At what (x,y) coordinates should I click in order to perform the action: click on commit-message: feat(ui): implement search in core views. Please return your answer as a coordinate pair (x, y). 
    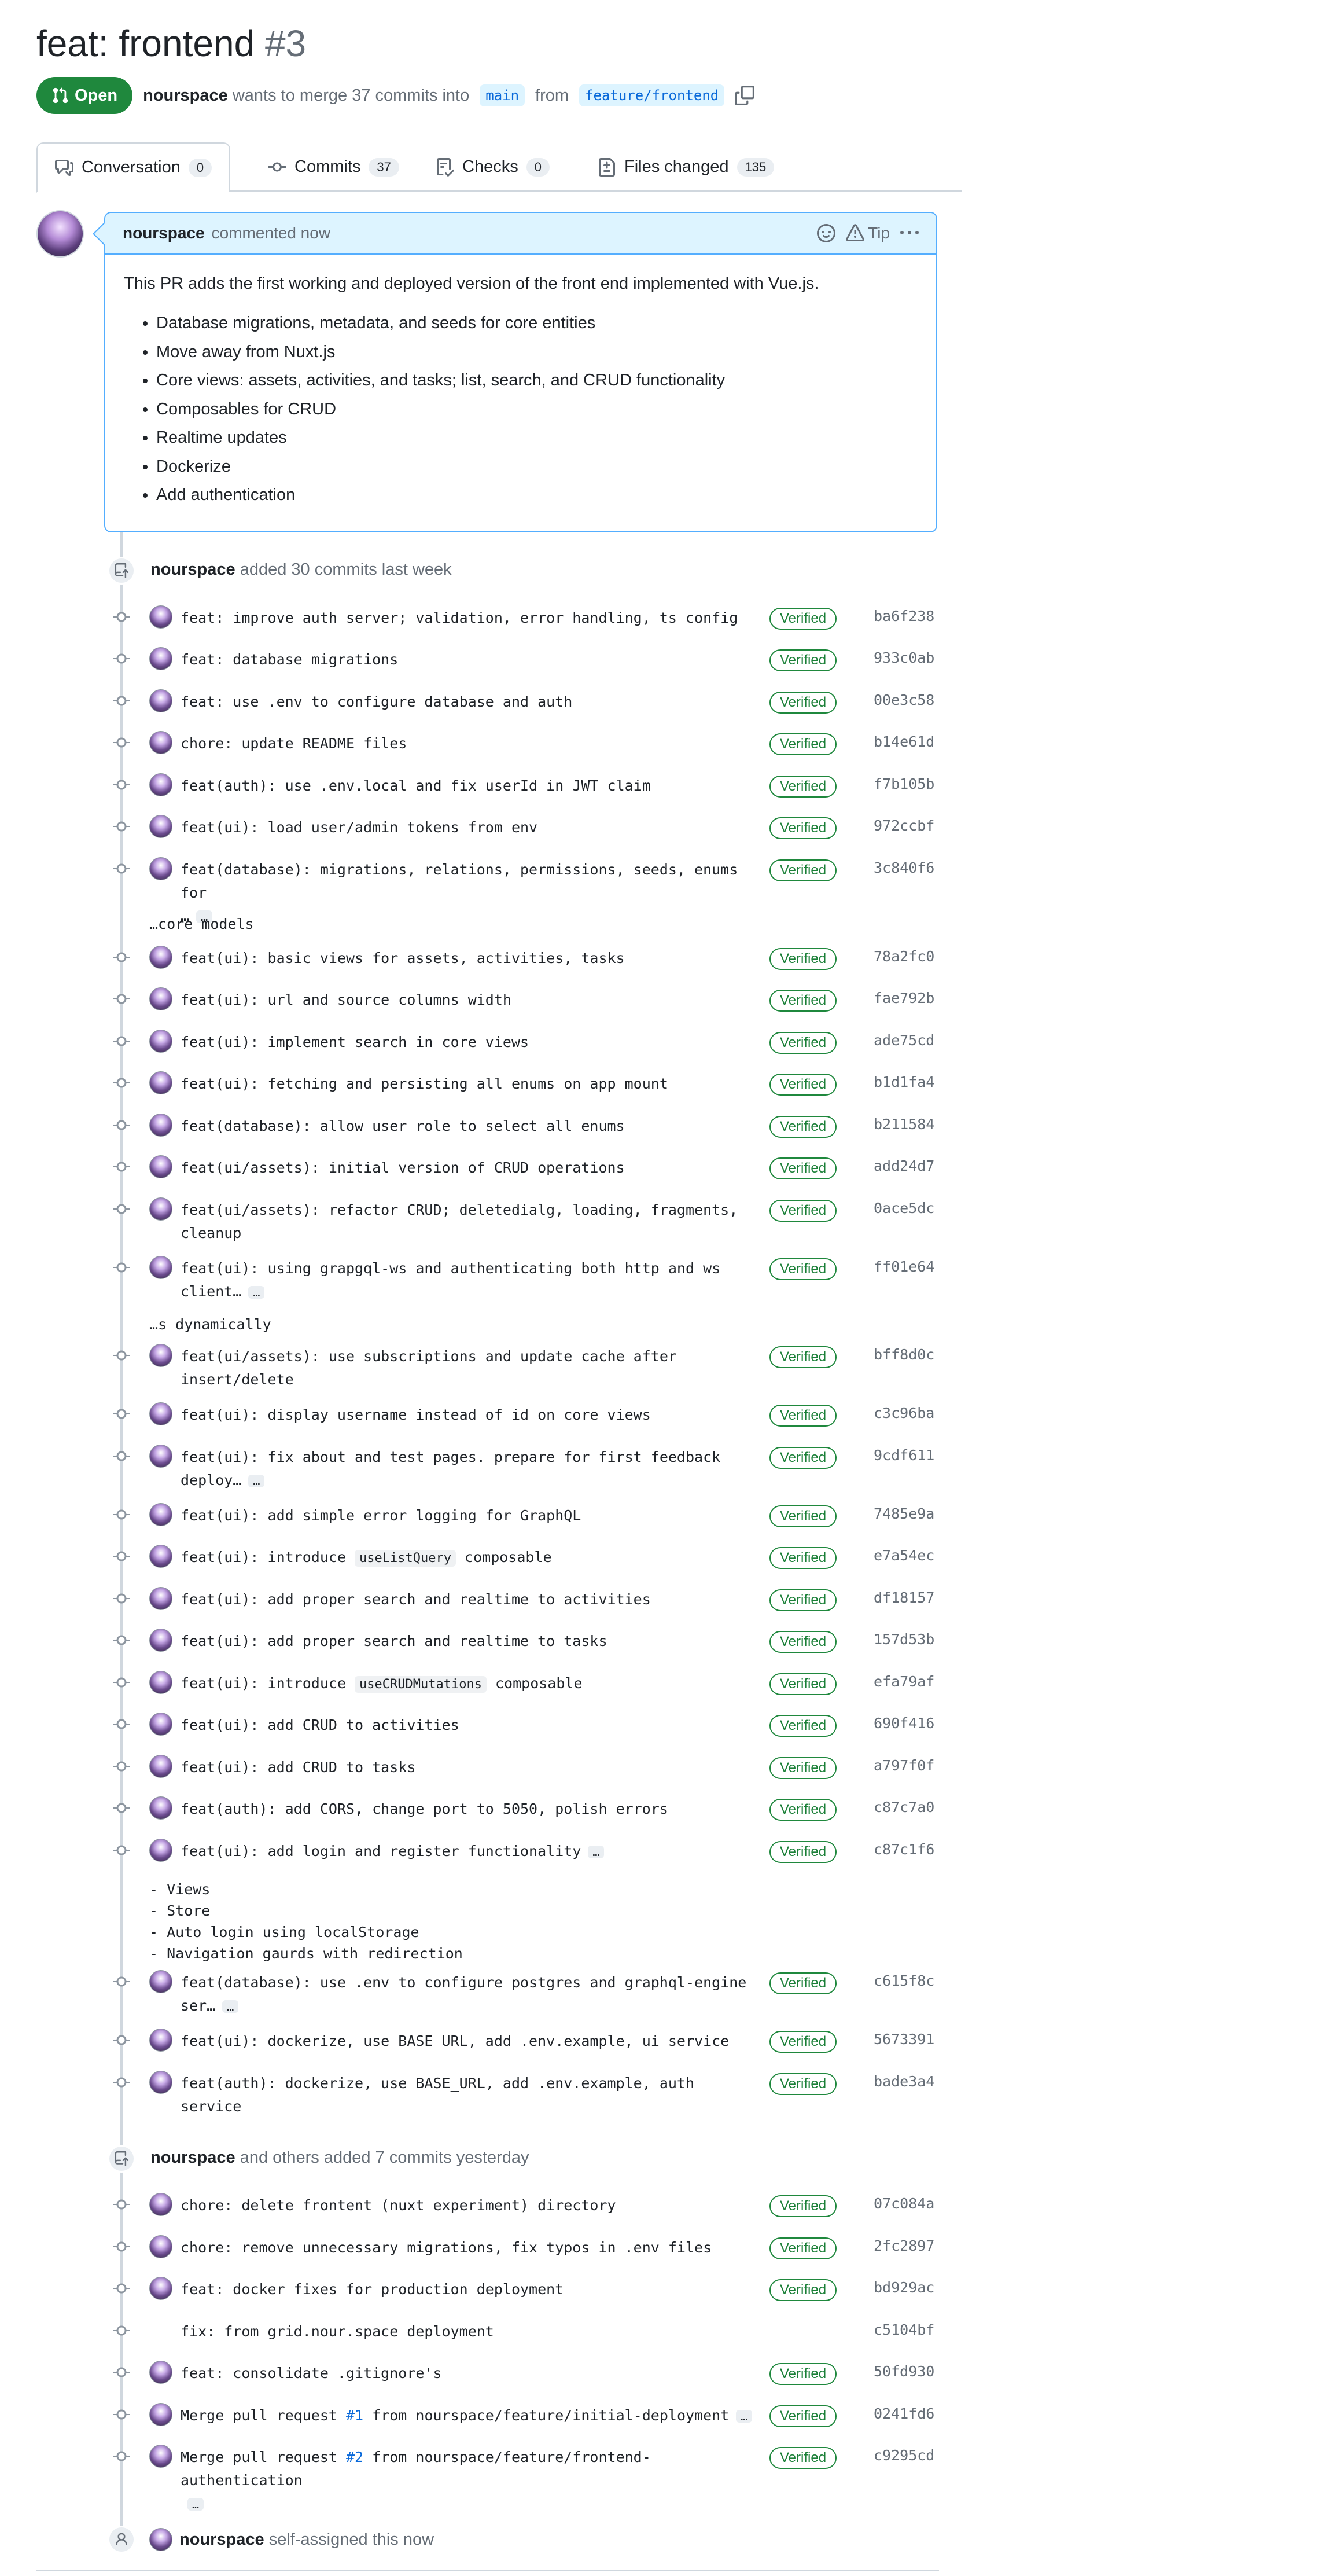
    Looking at the image, I should click on (470, 1042).